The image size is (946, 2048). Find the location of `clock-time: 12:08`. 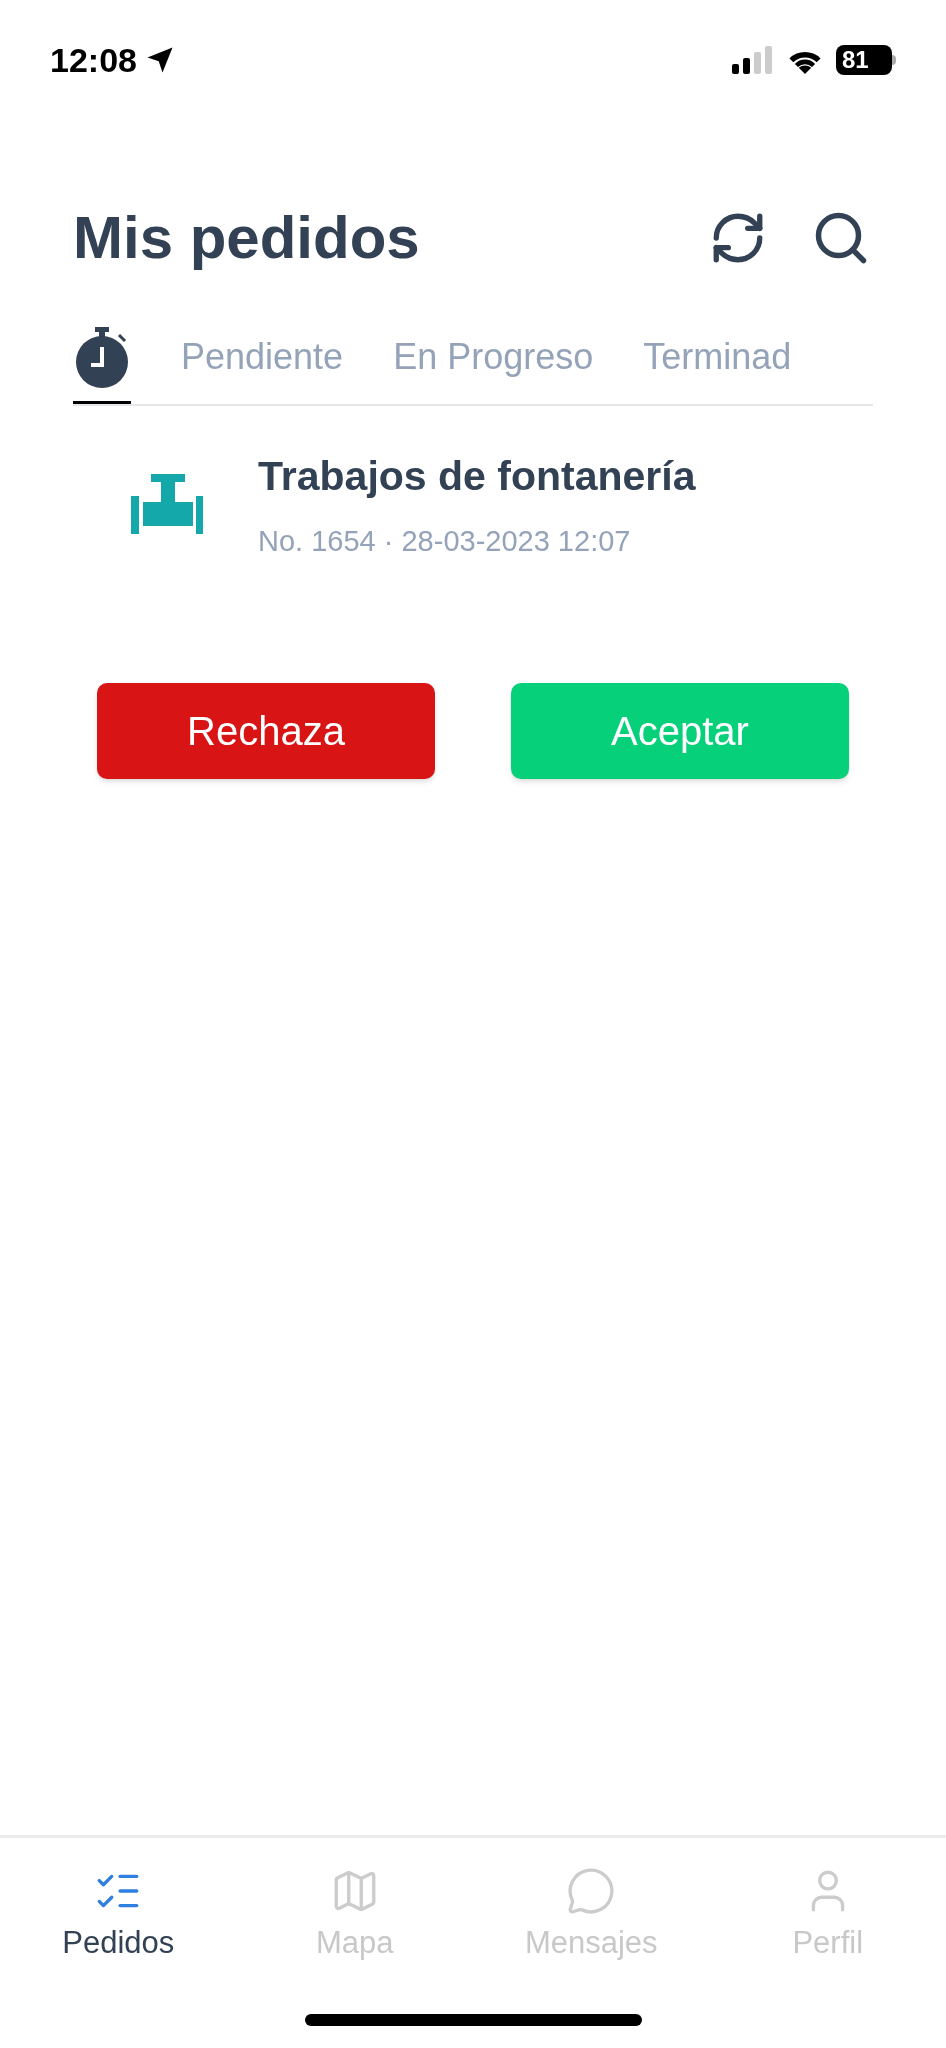

clock-time: 12:08 is located at coordinates (93, 60).